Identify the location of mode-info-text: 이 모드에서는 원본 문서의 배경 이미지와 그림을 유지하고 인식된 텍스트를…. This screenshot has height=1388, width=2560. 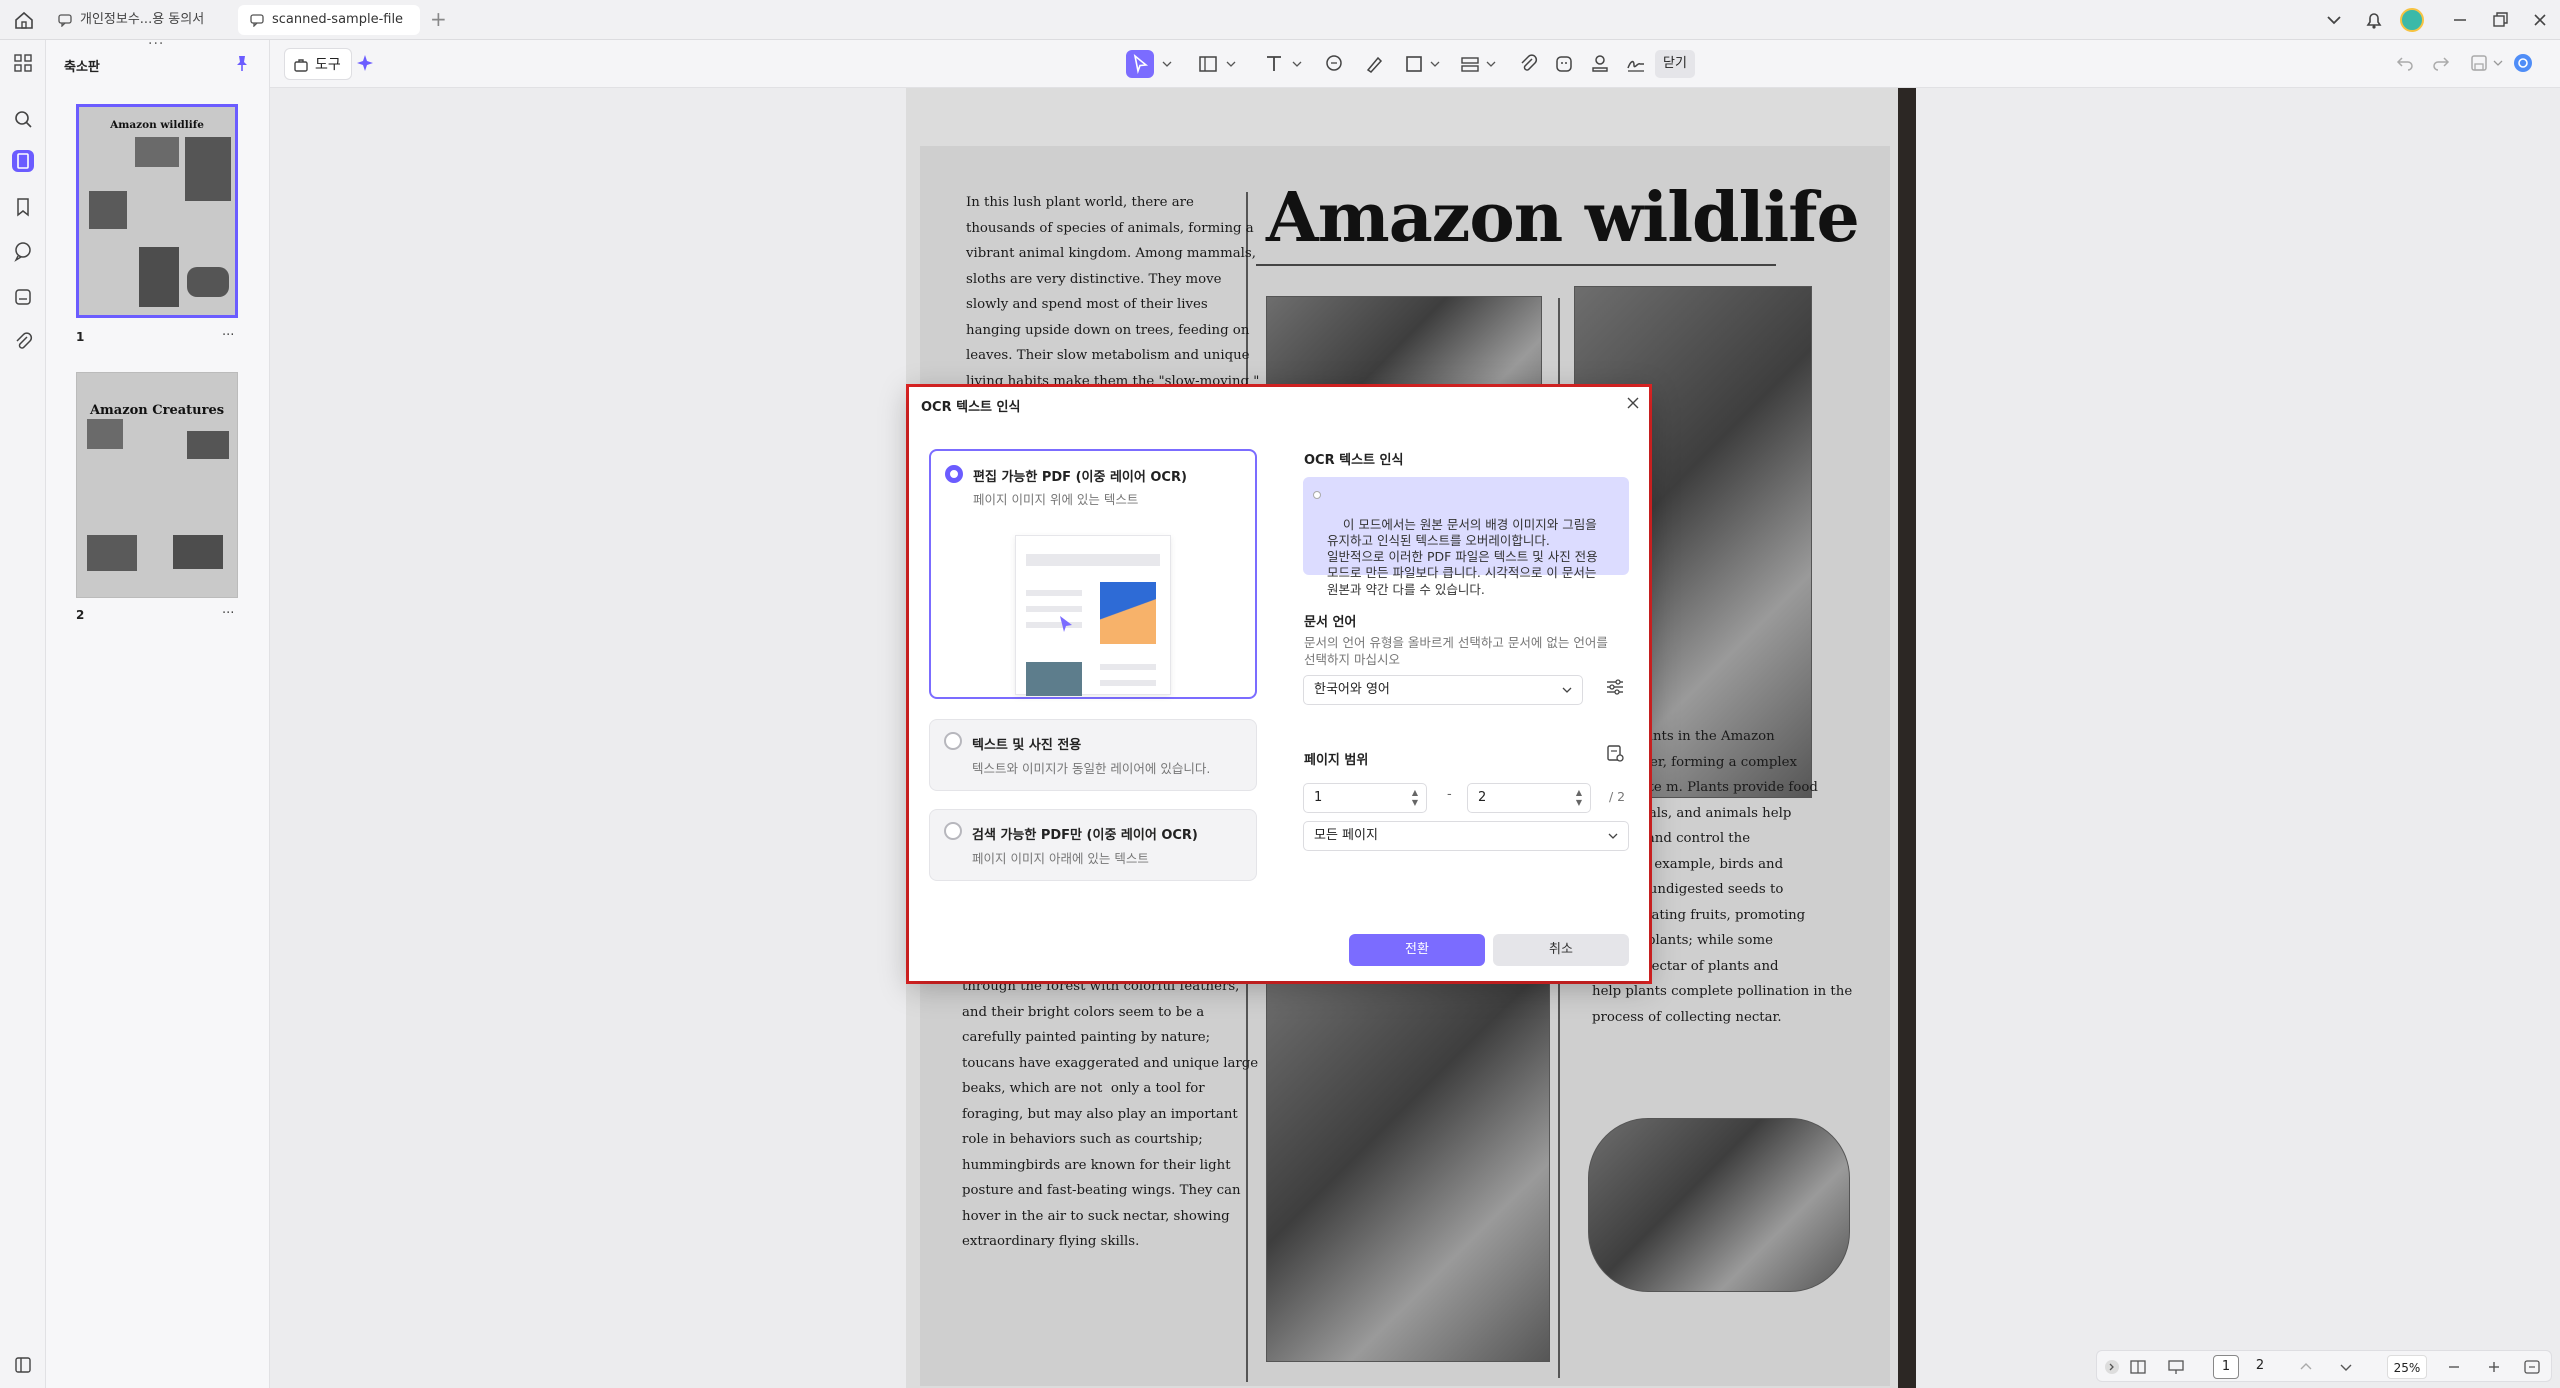
(1462, 556).